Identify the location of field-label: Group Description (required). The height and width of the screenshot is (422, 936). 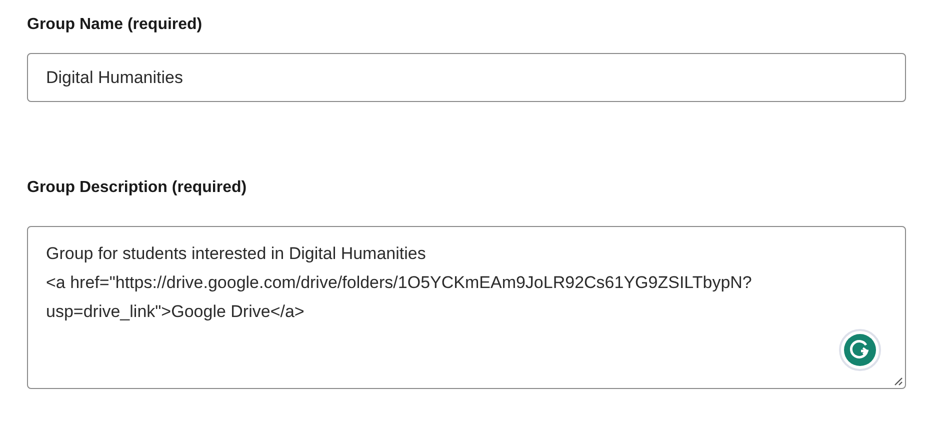
(137, 188).